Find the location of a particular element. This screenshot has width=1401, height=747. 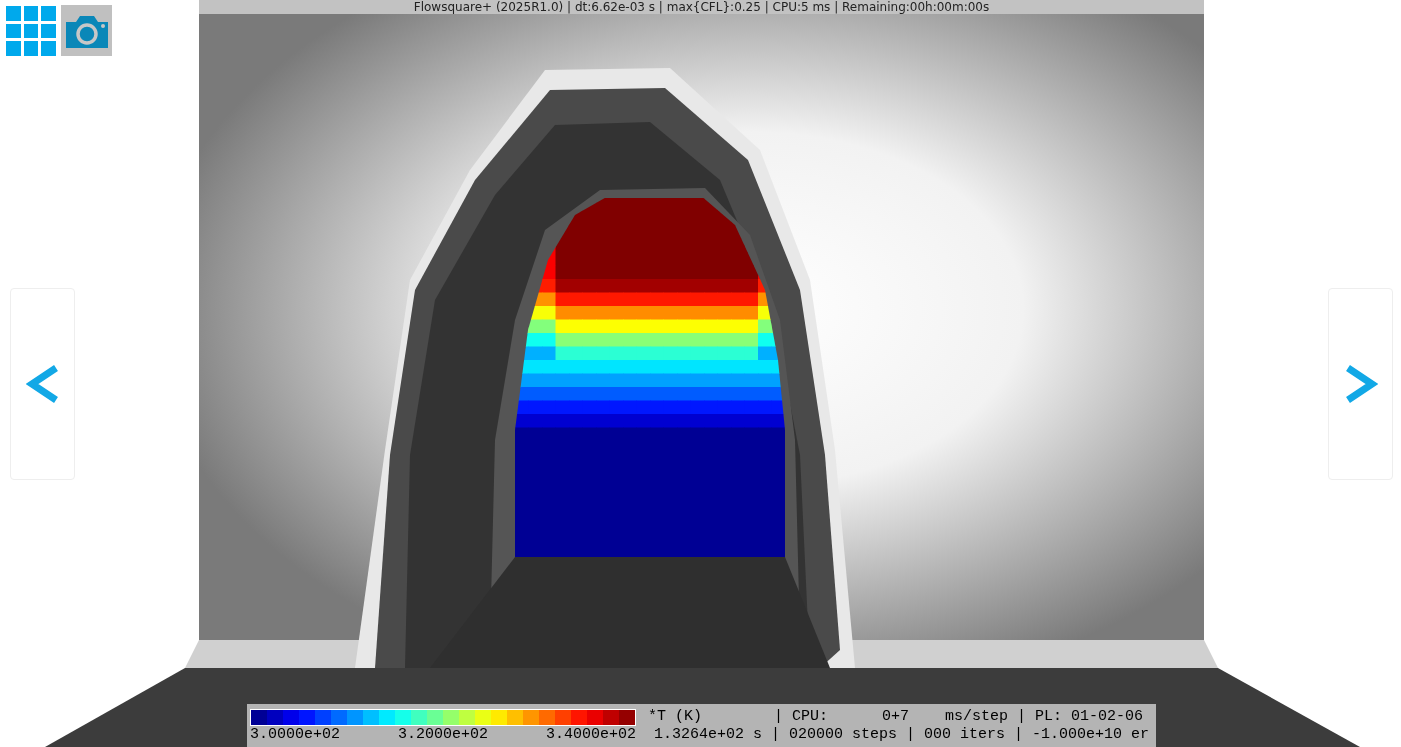

previous-button is located at coordinates (42, 384).